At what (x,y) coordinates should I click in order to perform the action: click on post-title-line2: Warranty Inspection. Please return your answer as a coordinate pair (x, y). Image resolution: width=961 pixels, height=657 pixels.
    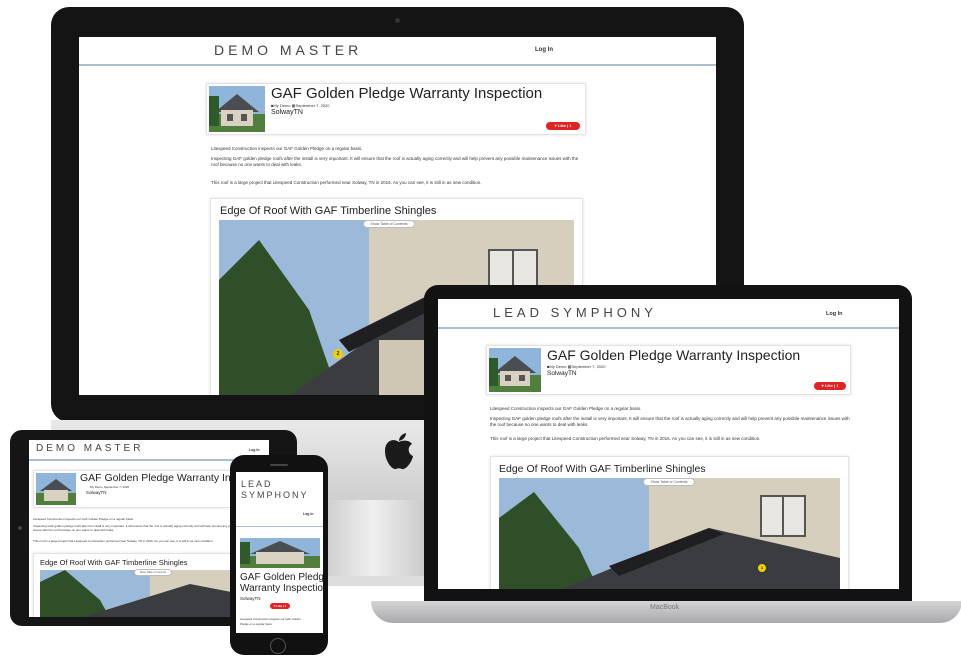
    Looking at the image, I should click on (281, 588).